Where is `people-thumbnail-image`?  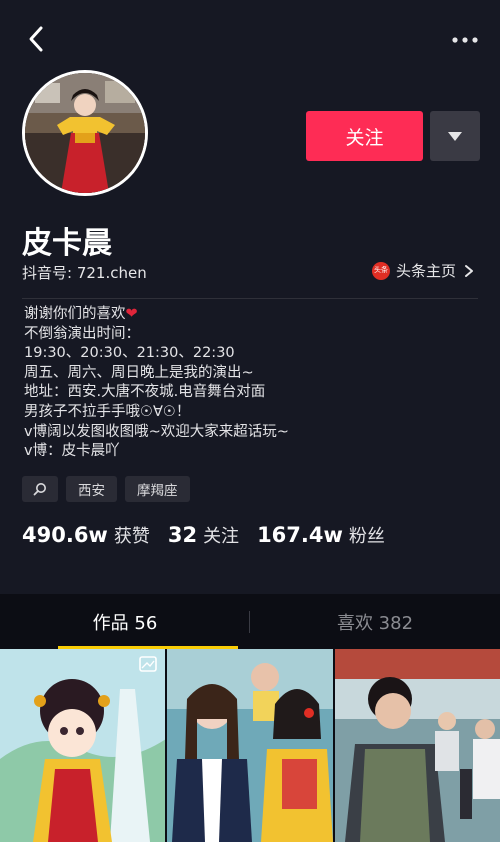 people-thumbnail-image is located at coordinates (250, 745).